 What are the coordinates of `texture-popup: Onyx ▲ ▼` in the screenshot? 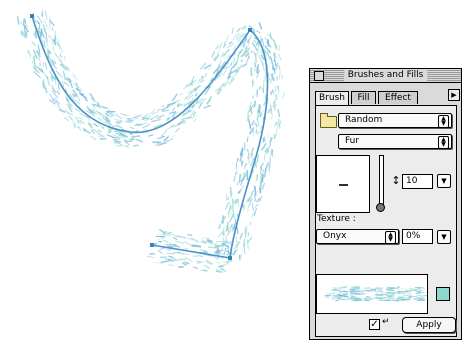 It's located at (357, 236).